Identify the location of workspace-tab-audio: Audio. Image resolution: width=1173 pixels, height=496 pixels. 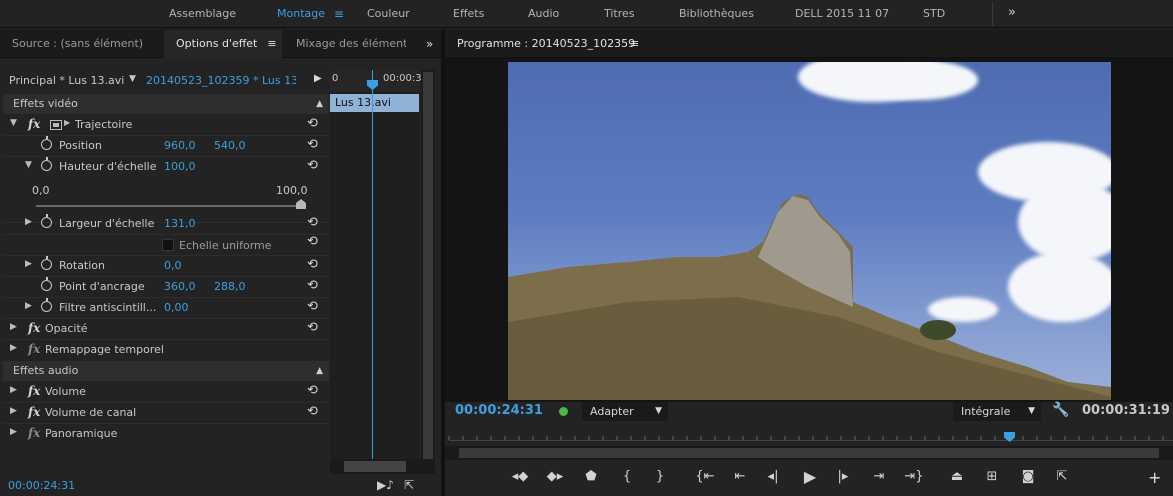
(543, 13).